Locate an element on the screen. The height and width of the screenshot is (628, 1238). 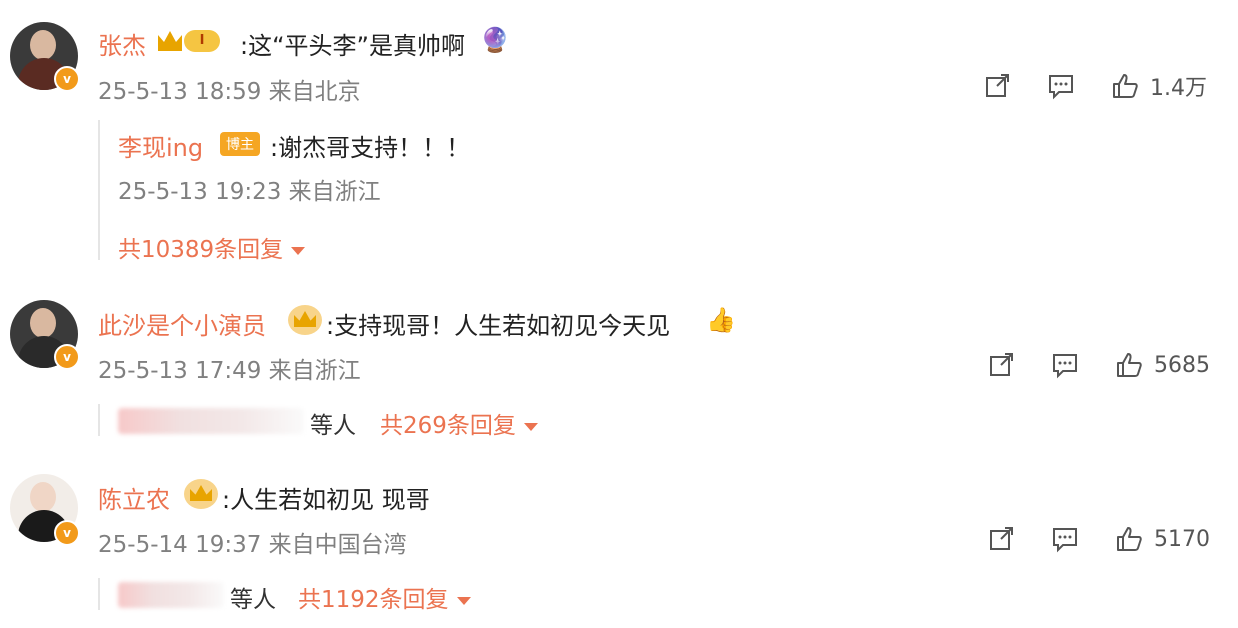
like-count: 1.4万 is located at coordinates (1178, 88).